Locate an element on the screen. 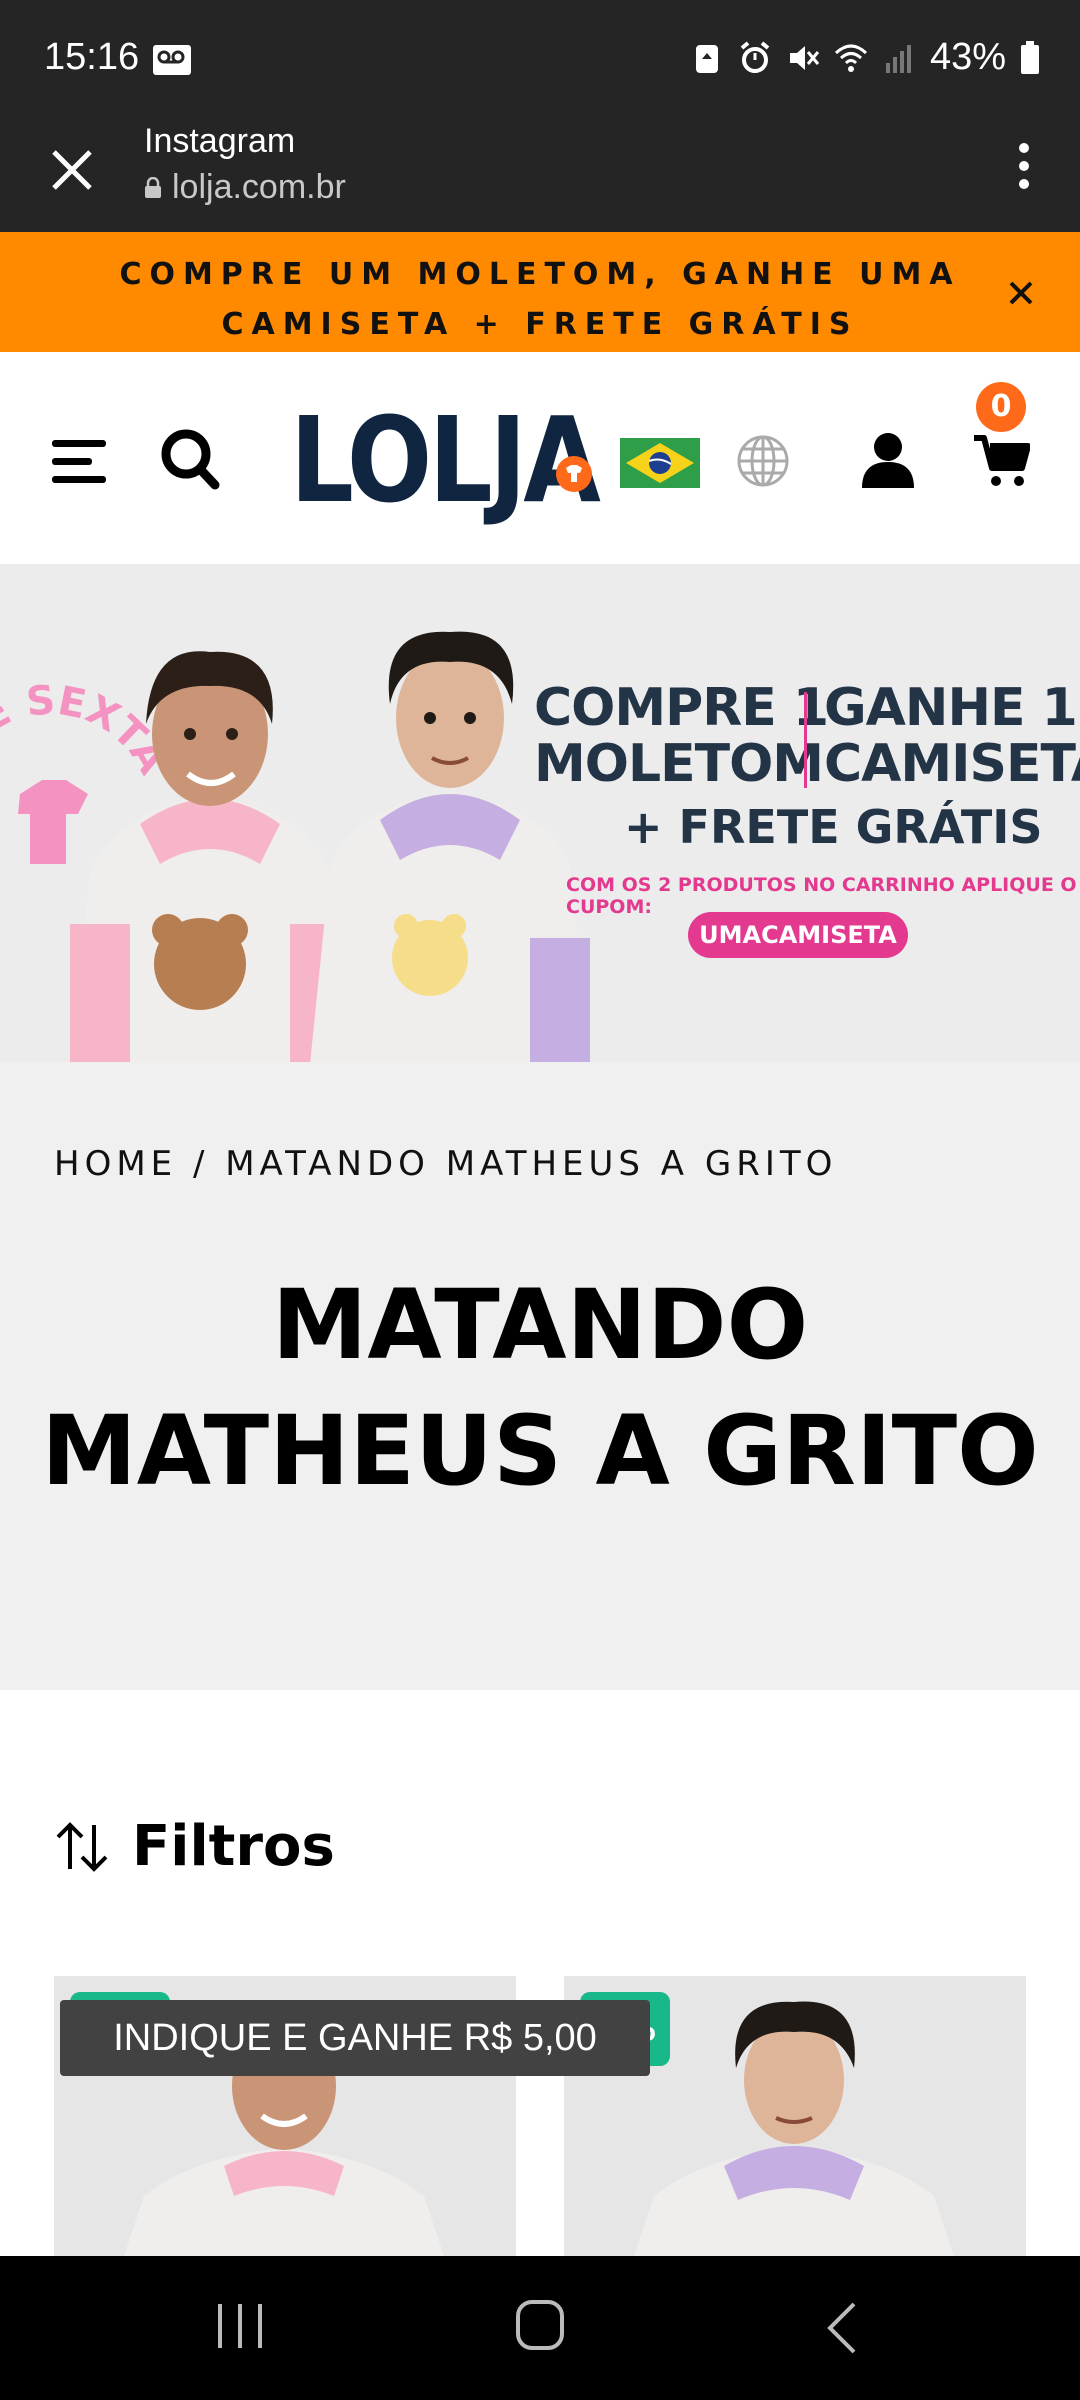 The height and width of the screenshot is (2400, 1080). system-nav-bar is located at coordinates (540, 2328).